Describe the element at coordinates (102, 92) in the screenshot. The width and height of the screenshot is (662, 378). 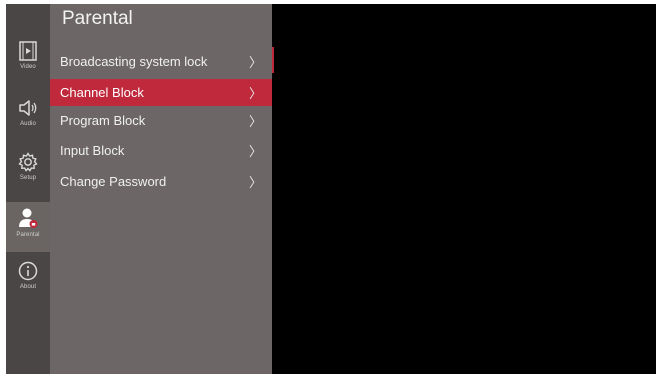
I see `menu-item-label: Channel Block` at that location.